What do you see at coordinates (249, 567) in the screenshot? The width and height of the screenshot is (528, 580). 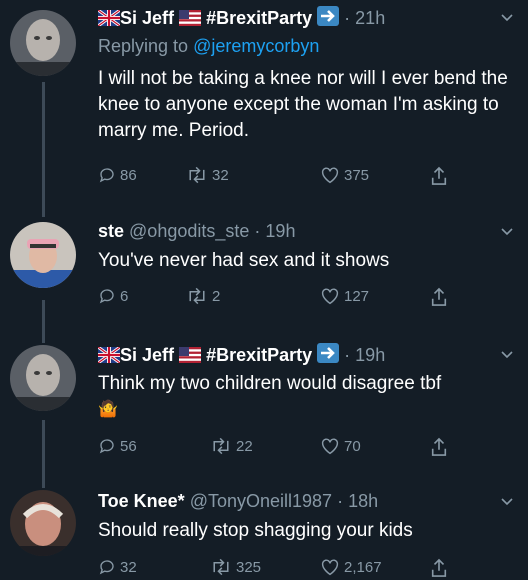 I see `retweet-count: 325` at bounding box center [249, 567].